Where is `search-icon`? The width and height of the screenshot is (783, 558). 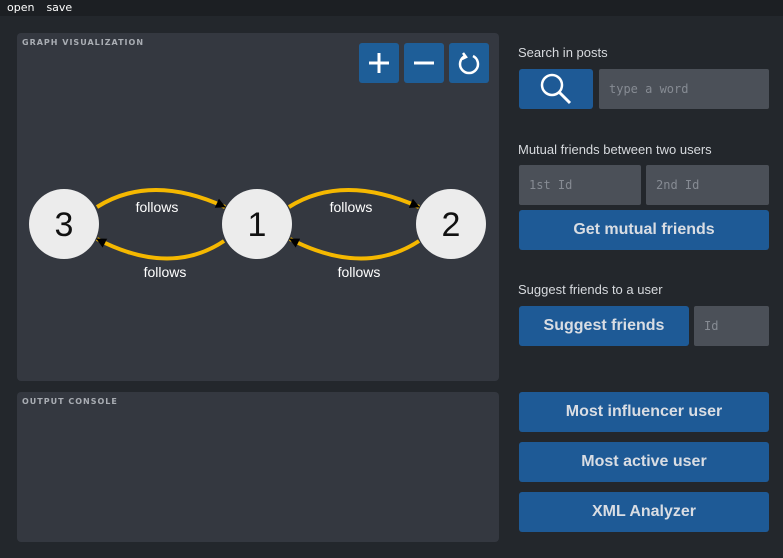
search-icon is located at coordinates (556, 89).